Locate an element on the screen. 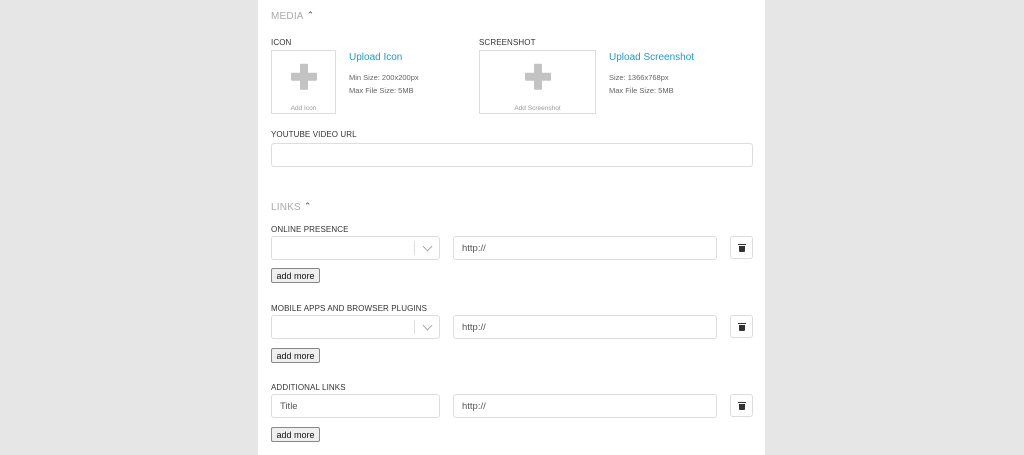 The image size is (1024, 455). icon-requirements: Min Size: 200x200px Max File Size: 5MB is located at coordinates (384, 84).